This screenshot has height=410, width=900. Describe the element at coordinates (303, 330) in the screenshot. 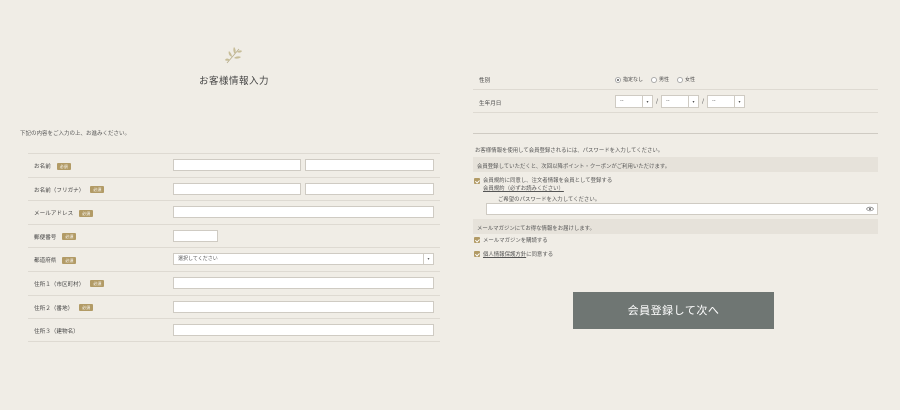

I see `address3-input` at that location.